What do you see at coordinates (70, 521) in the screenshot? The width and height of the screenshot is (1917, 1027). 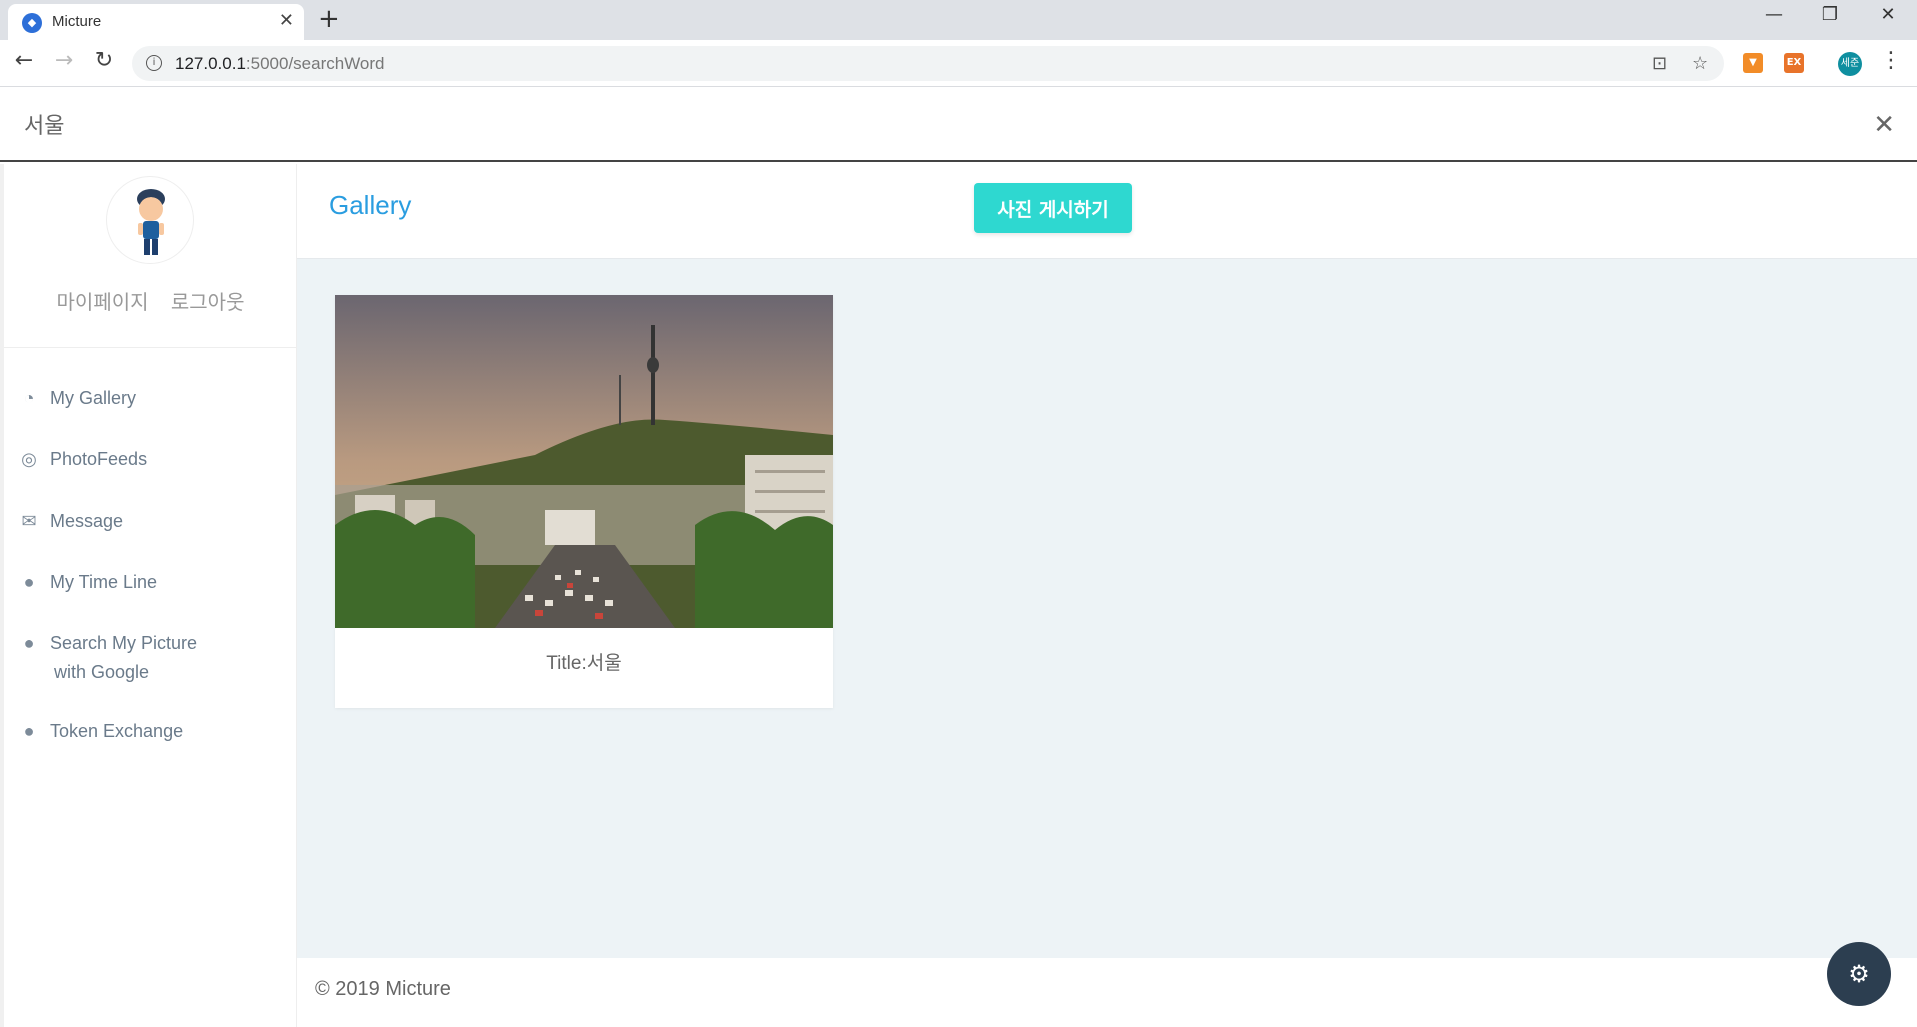 I see `sidebar-item-message: ✉ Message` at bounding box center [70, 521].